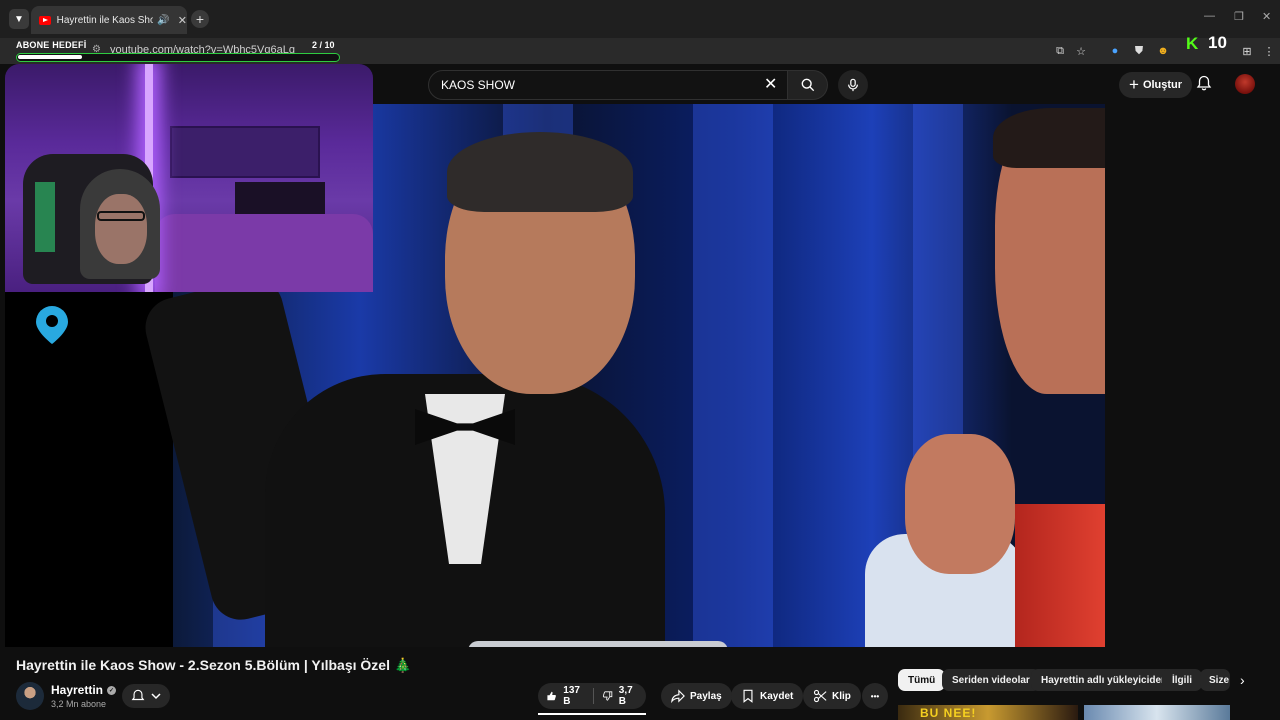  I want to click on notifications-bell-icon, so click(1204, 83).